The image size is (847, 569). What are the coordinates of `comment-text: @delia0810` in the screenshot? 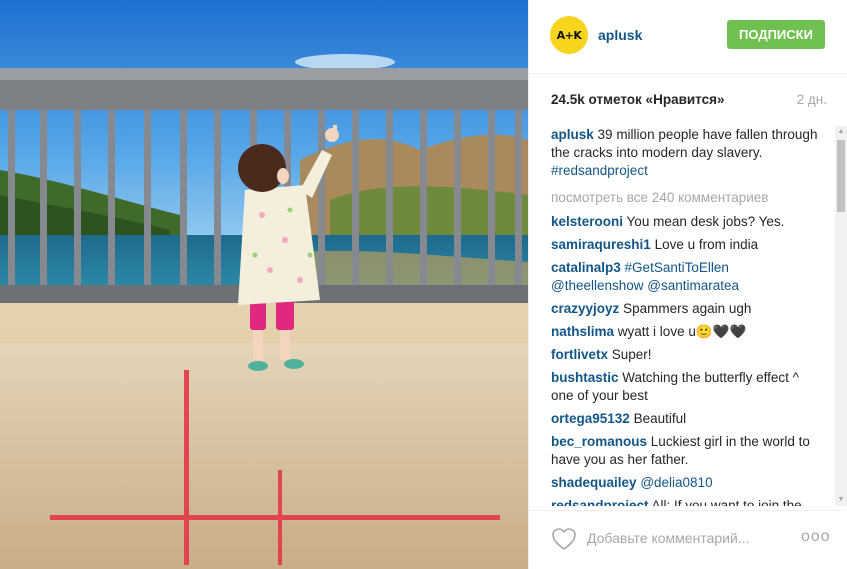 It's located at (676, 482).